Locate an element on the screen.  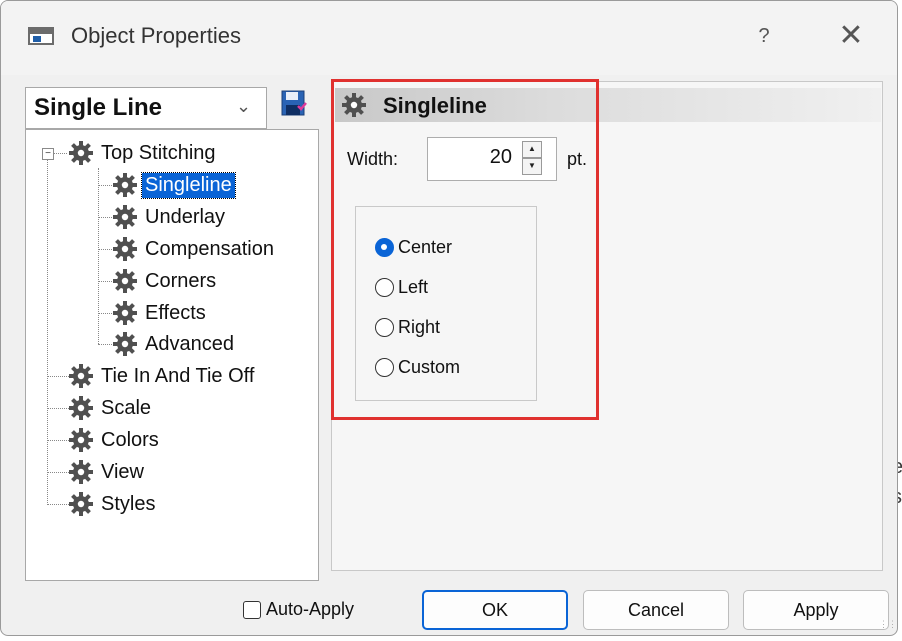
tree-item-label: Effects is located at coordinates (175, 312).